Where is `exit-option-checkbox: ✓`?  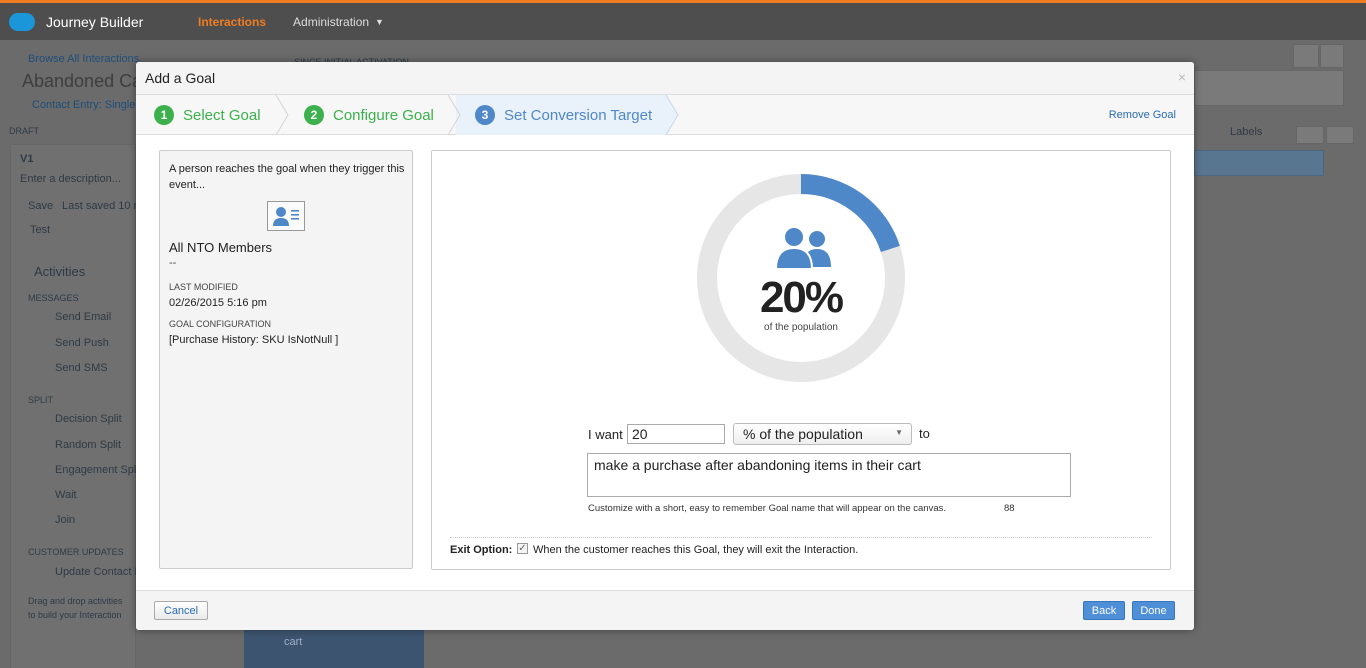
exit-option-checkbox: ✓ is located at coordinates (522, 548).